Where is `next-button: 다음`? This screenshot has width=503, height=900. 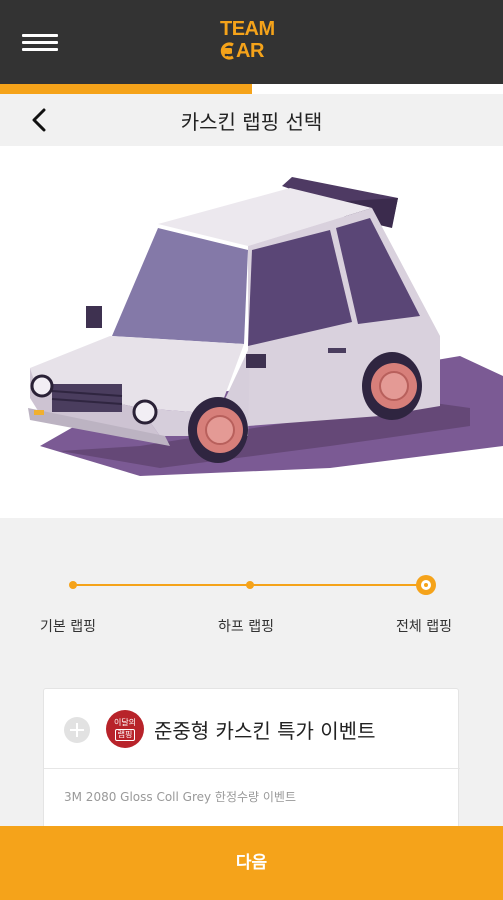
next-button: 다음 is located at coordinates (251, 863).